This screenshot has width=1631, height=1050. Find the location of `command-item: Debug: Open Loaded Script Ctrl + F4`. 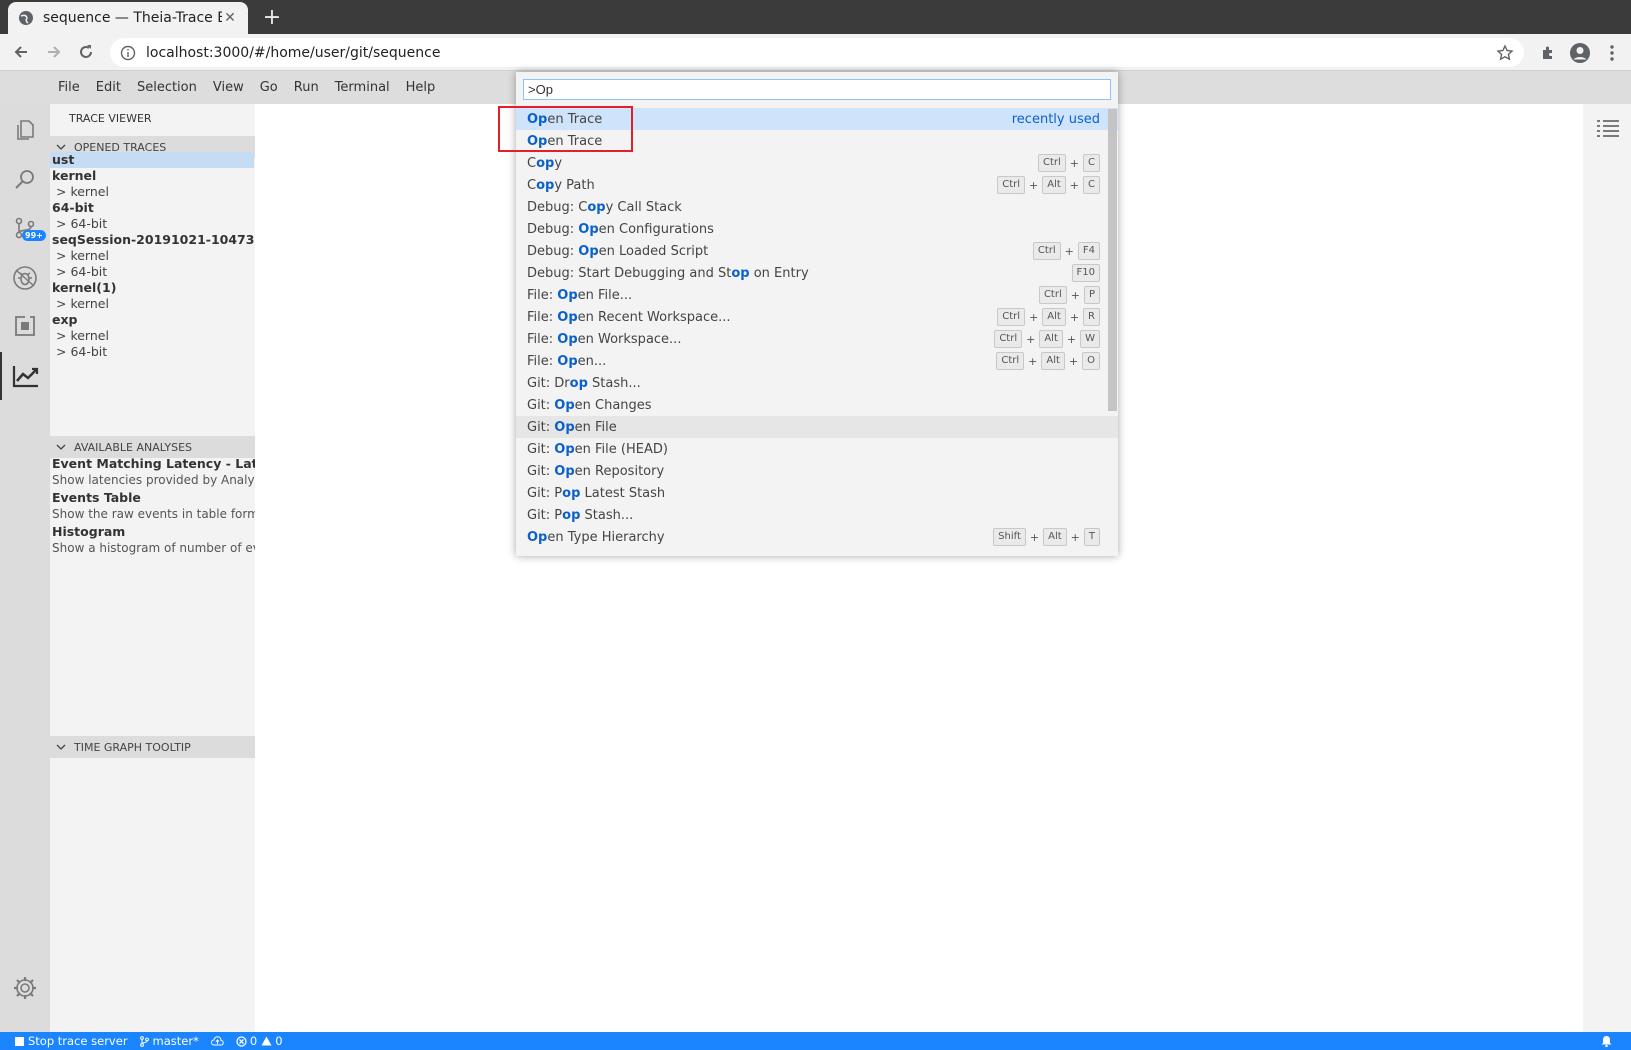

command-item: Debug: Open Loaded Script Ctrl + F4 is located at coordinates (817, 251).